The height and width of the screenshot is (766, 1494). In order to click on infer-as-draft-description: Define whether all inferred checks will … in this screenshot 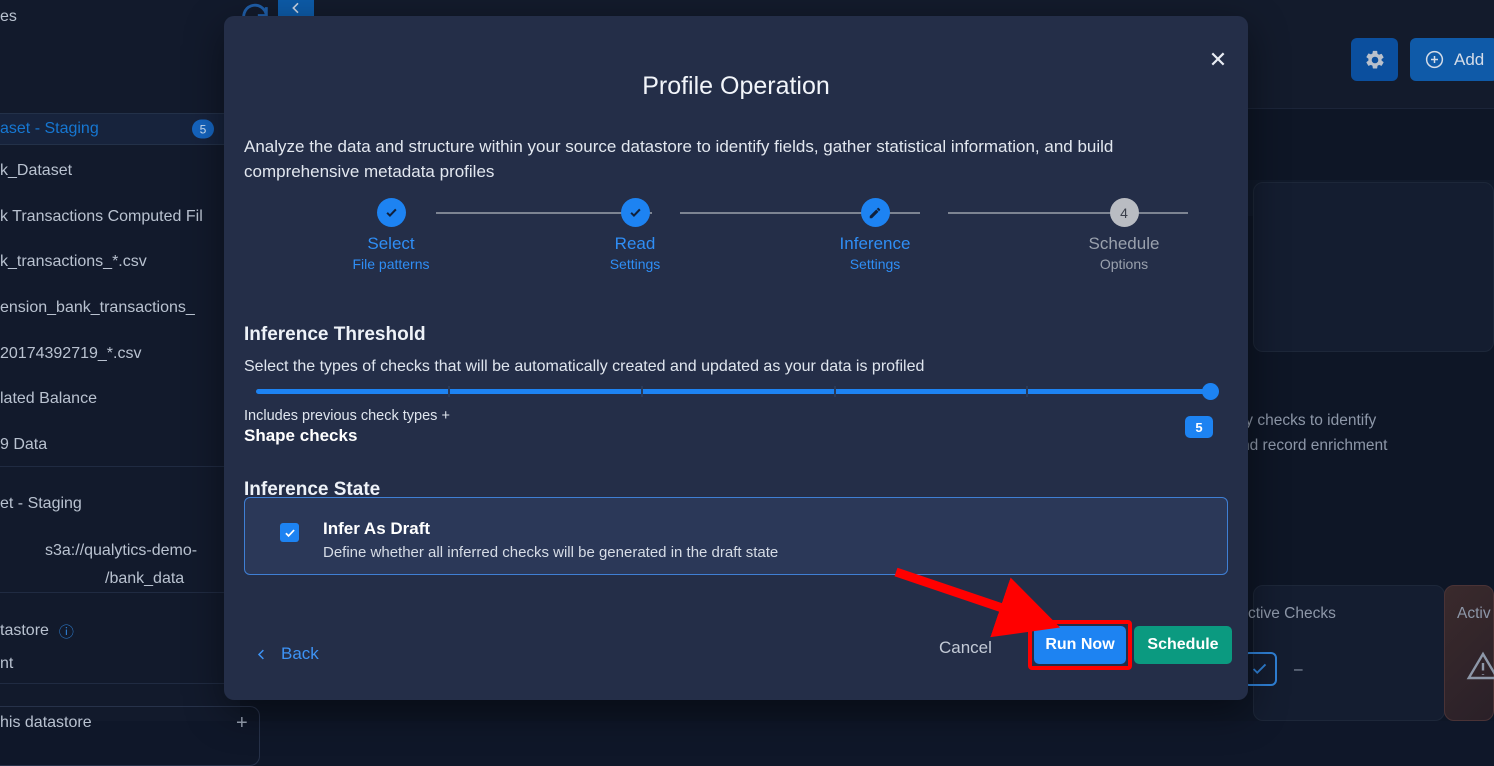, I will do `click(550, 552)`.